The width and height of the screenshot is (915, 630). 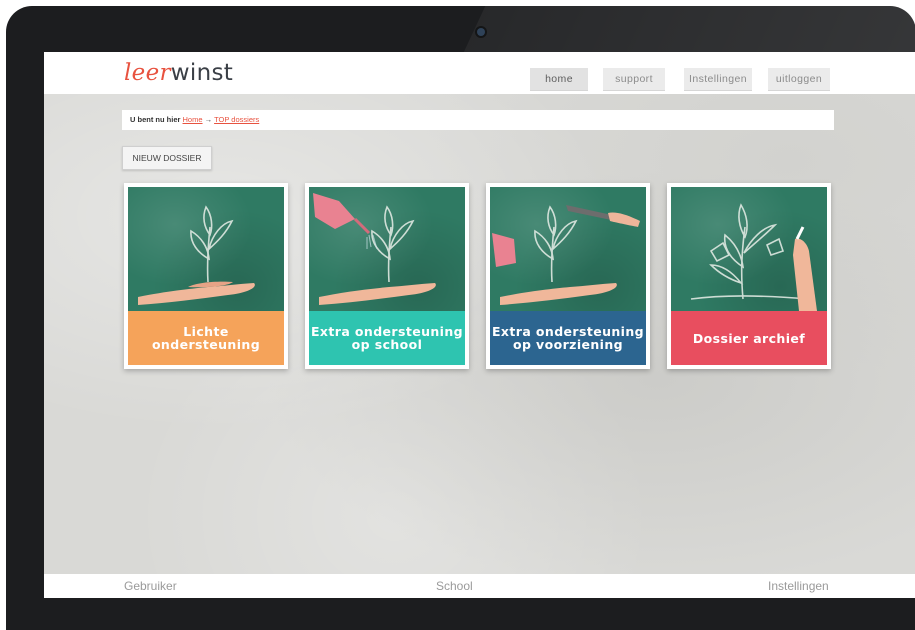 I want to click on new-dossier-button: NIEUW DOSSIER, so click(x=167, y=158).